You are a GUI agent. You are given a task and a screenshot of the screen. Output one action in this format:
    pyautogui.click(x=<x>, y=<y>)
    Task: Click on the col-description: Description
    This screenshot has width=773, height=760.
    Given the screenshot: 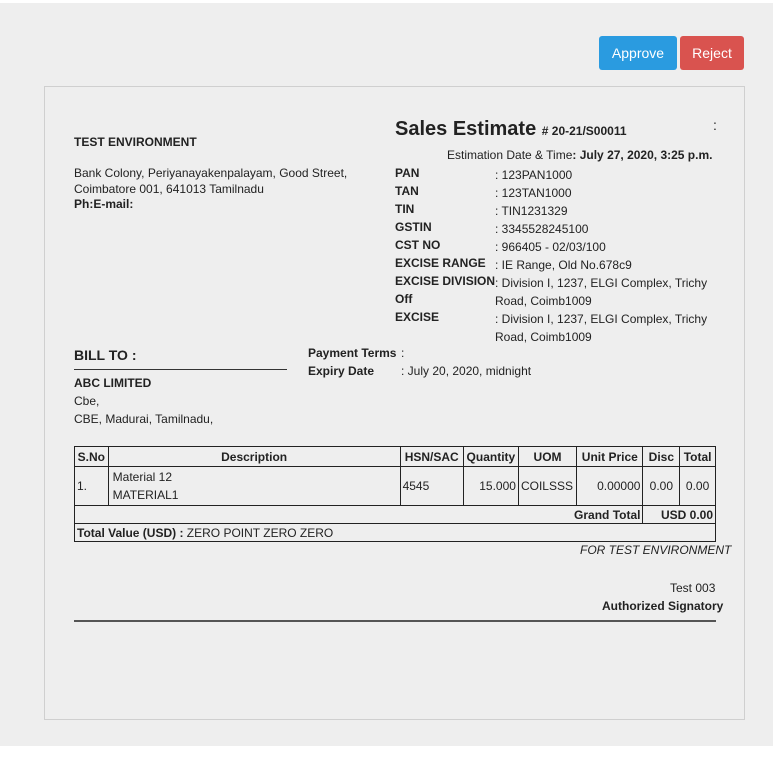 What is the action you would take?
    pyautogui.click(x=254, y=456)
    